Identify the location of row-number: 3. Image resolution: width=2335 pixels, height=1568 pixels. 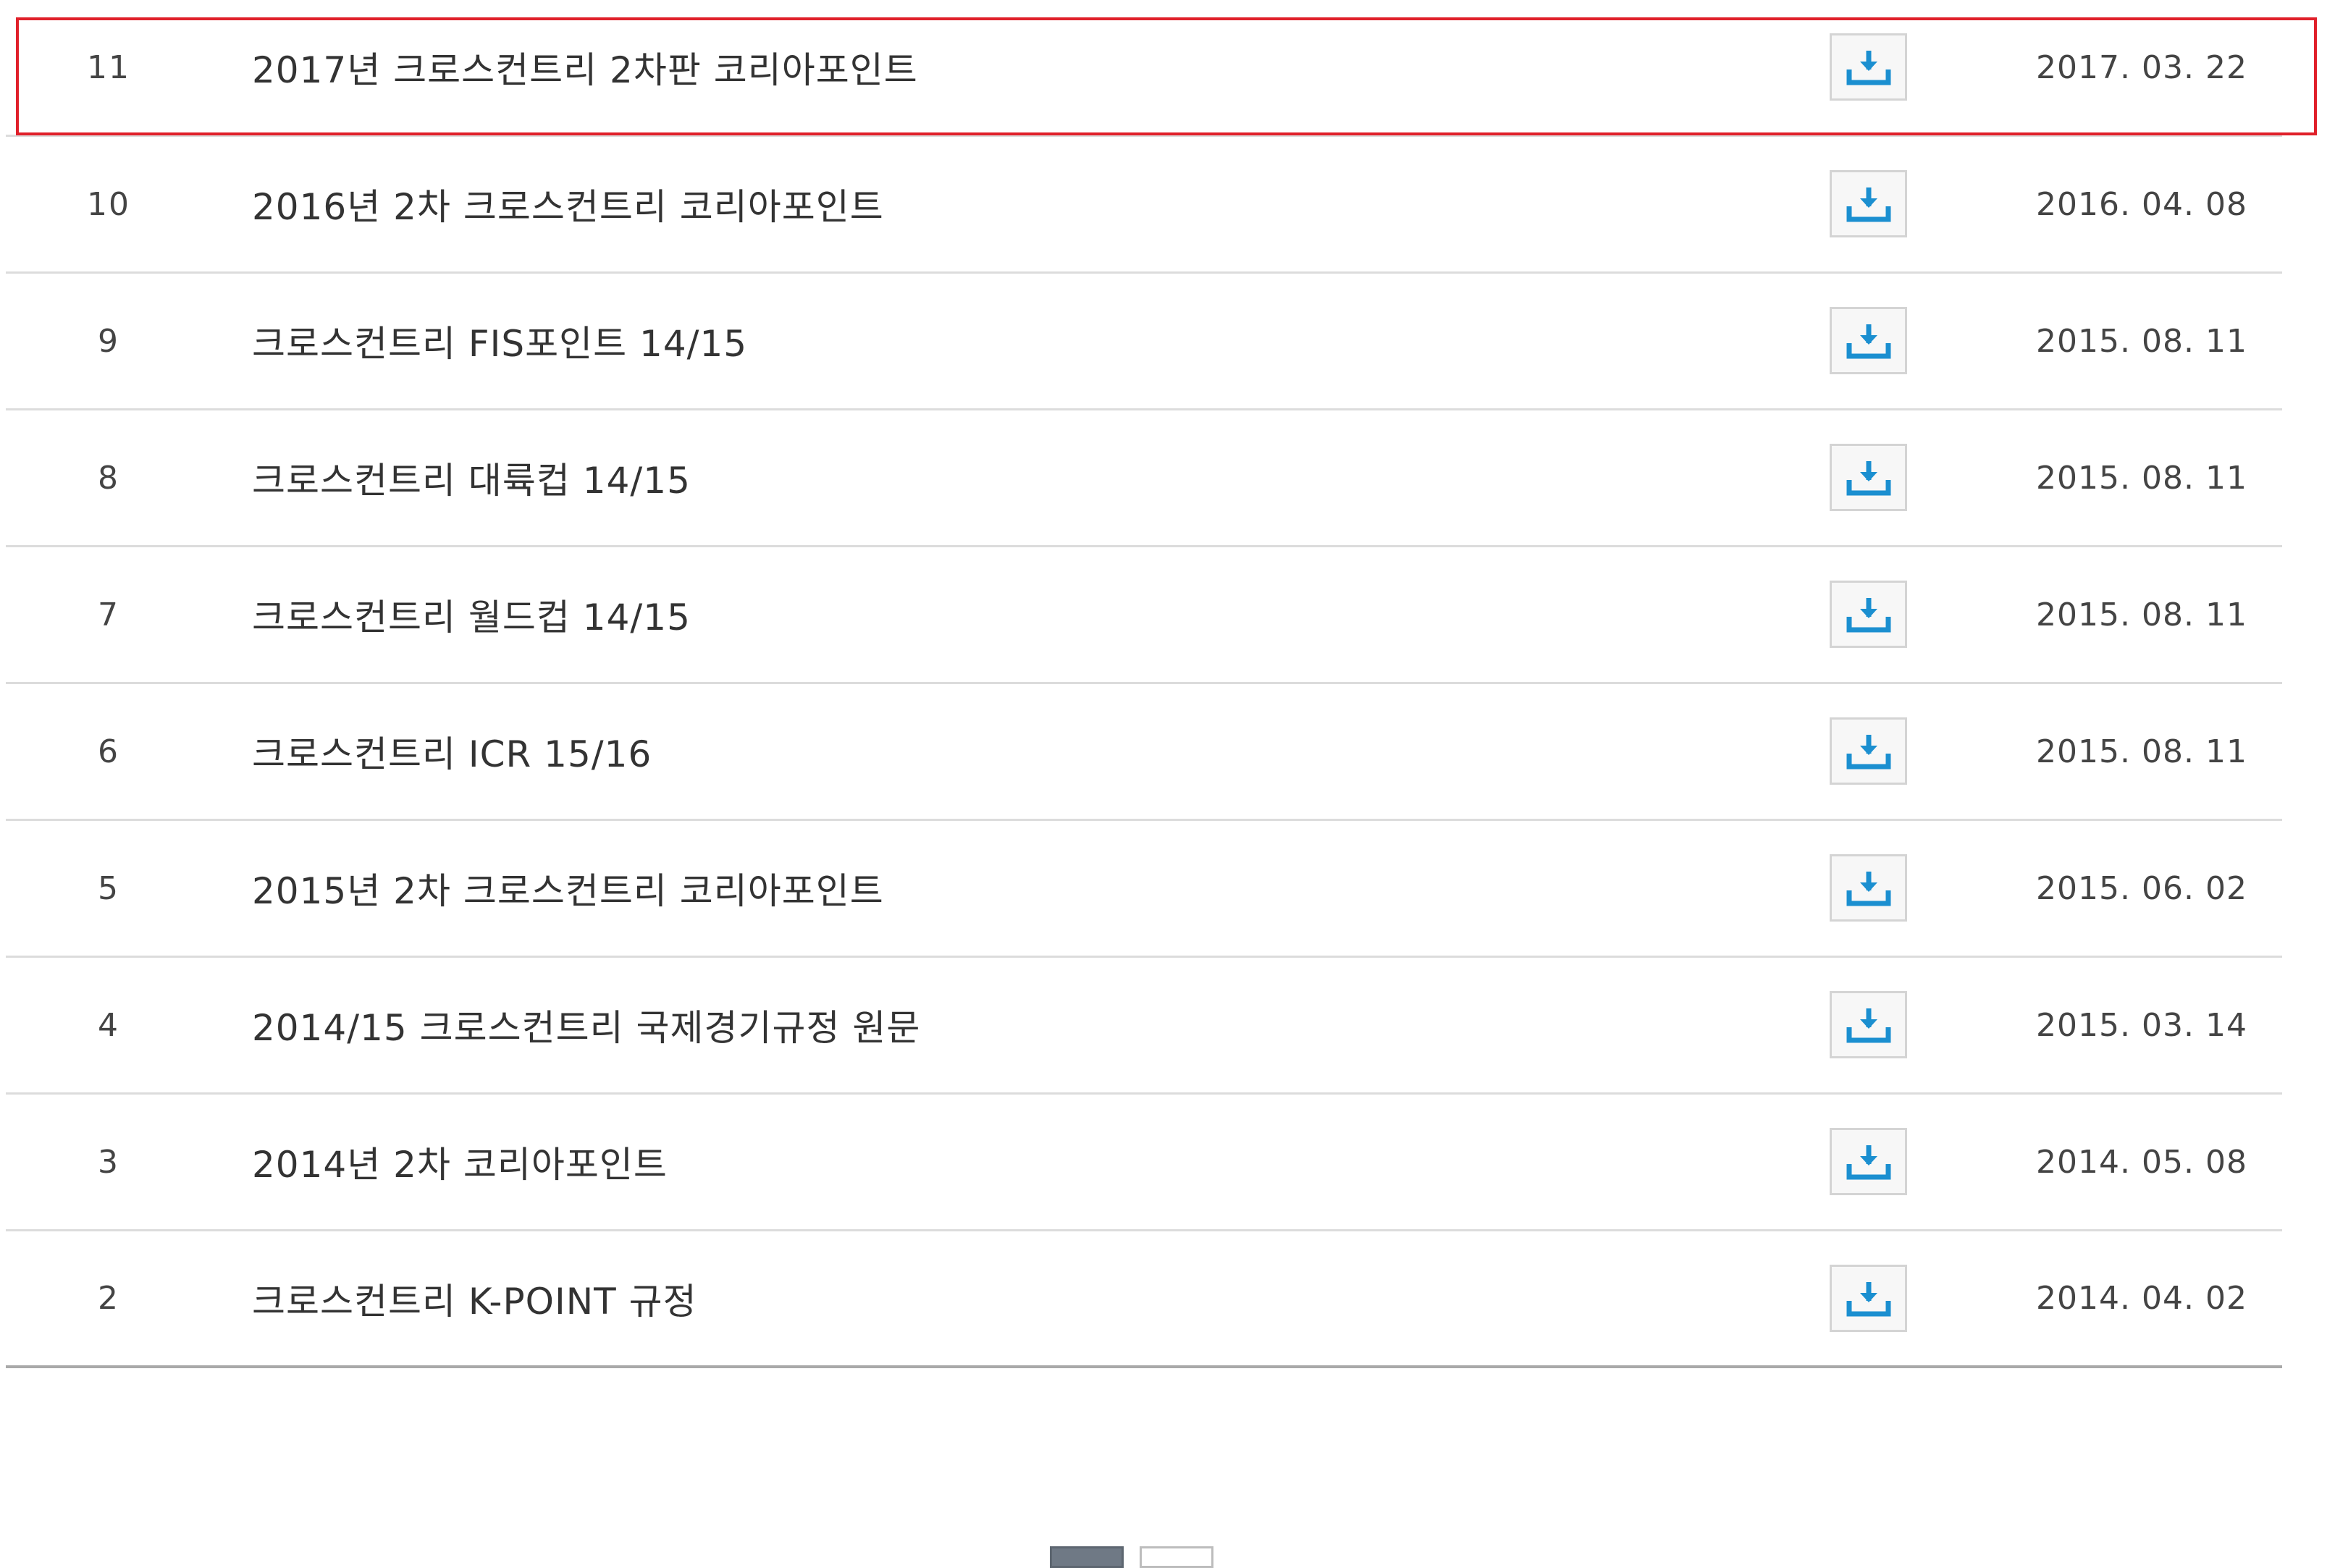
(108, 1162).